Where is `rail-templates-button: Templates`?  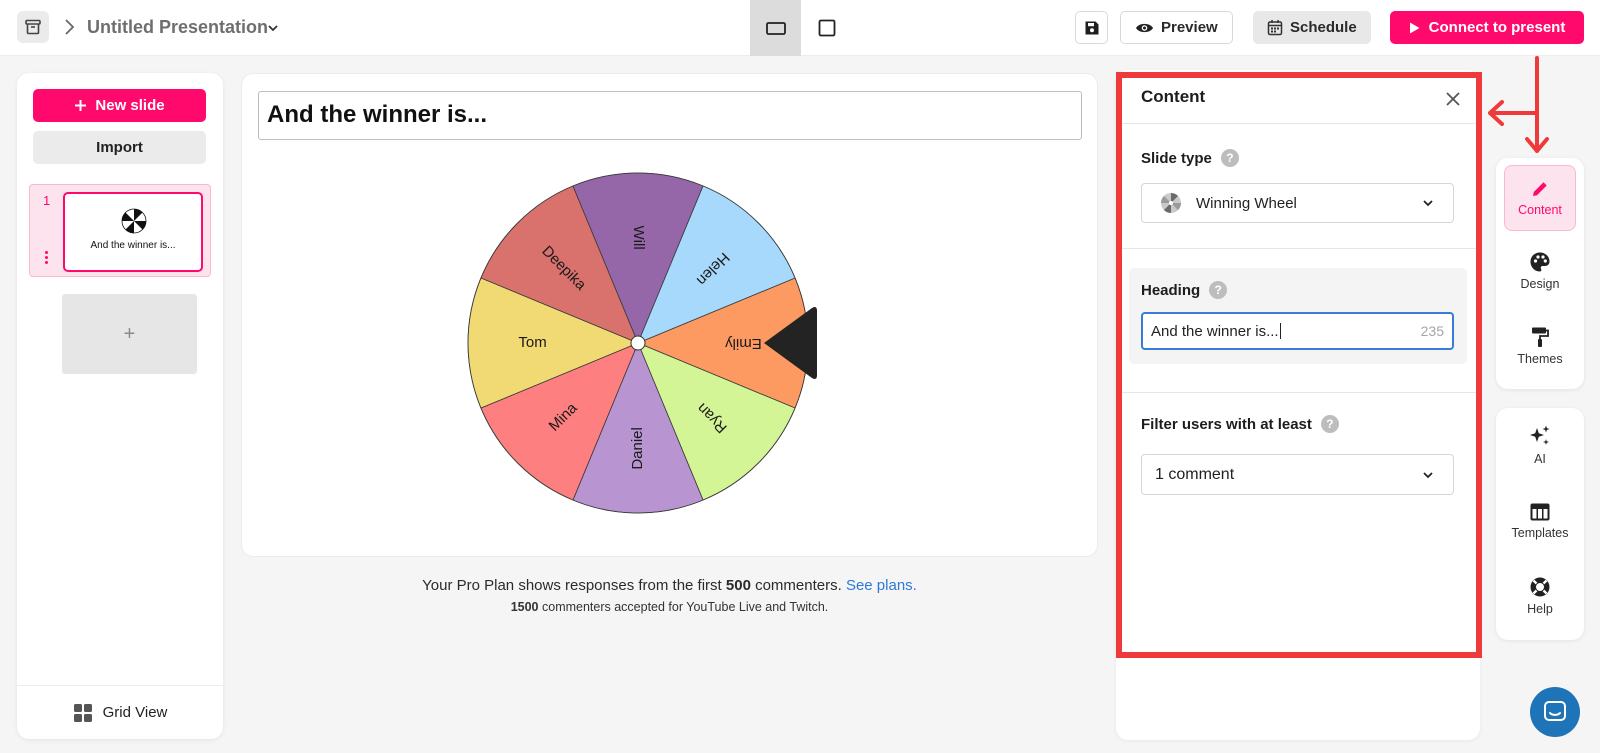 rail-templates-button: Templates is located at coordinates (1540, 521).